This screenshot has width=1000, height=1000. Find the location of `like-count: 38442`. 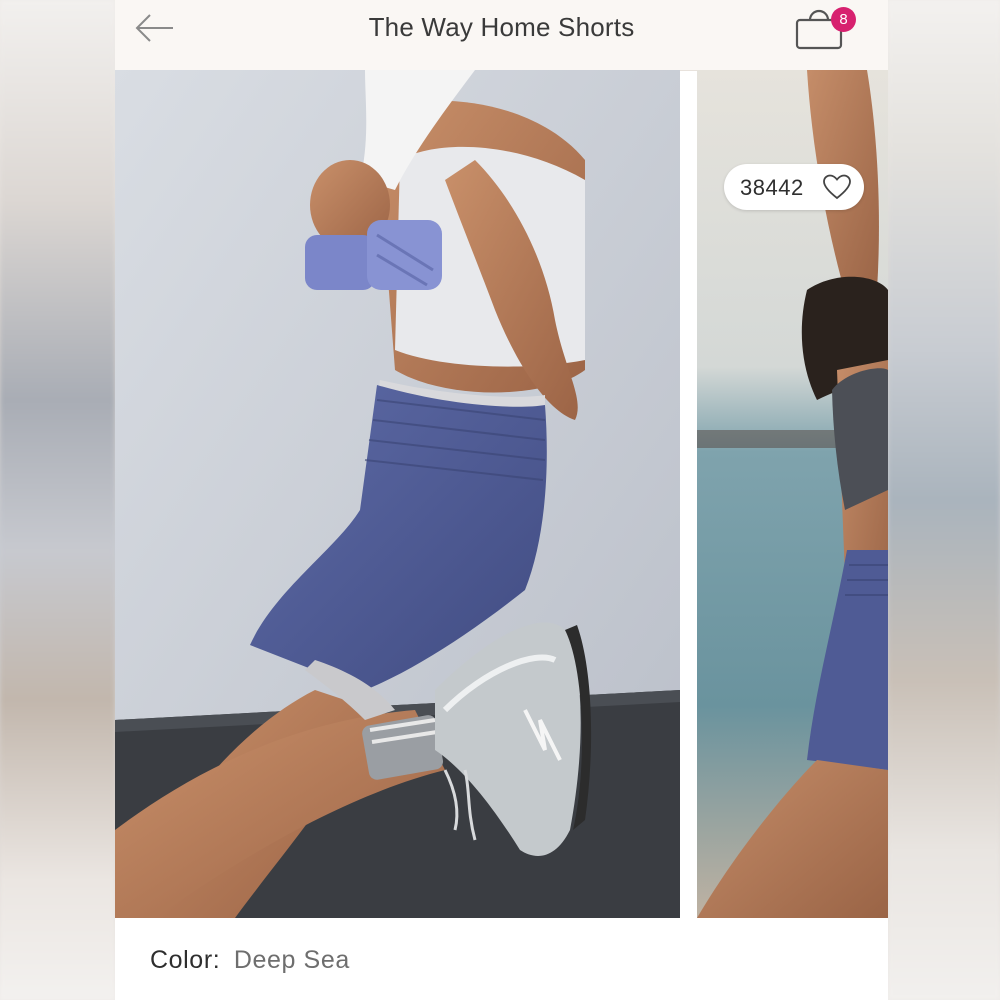

like-count: 38442 is located at coordinates (772, 187).